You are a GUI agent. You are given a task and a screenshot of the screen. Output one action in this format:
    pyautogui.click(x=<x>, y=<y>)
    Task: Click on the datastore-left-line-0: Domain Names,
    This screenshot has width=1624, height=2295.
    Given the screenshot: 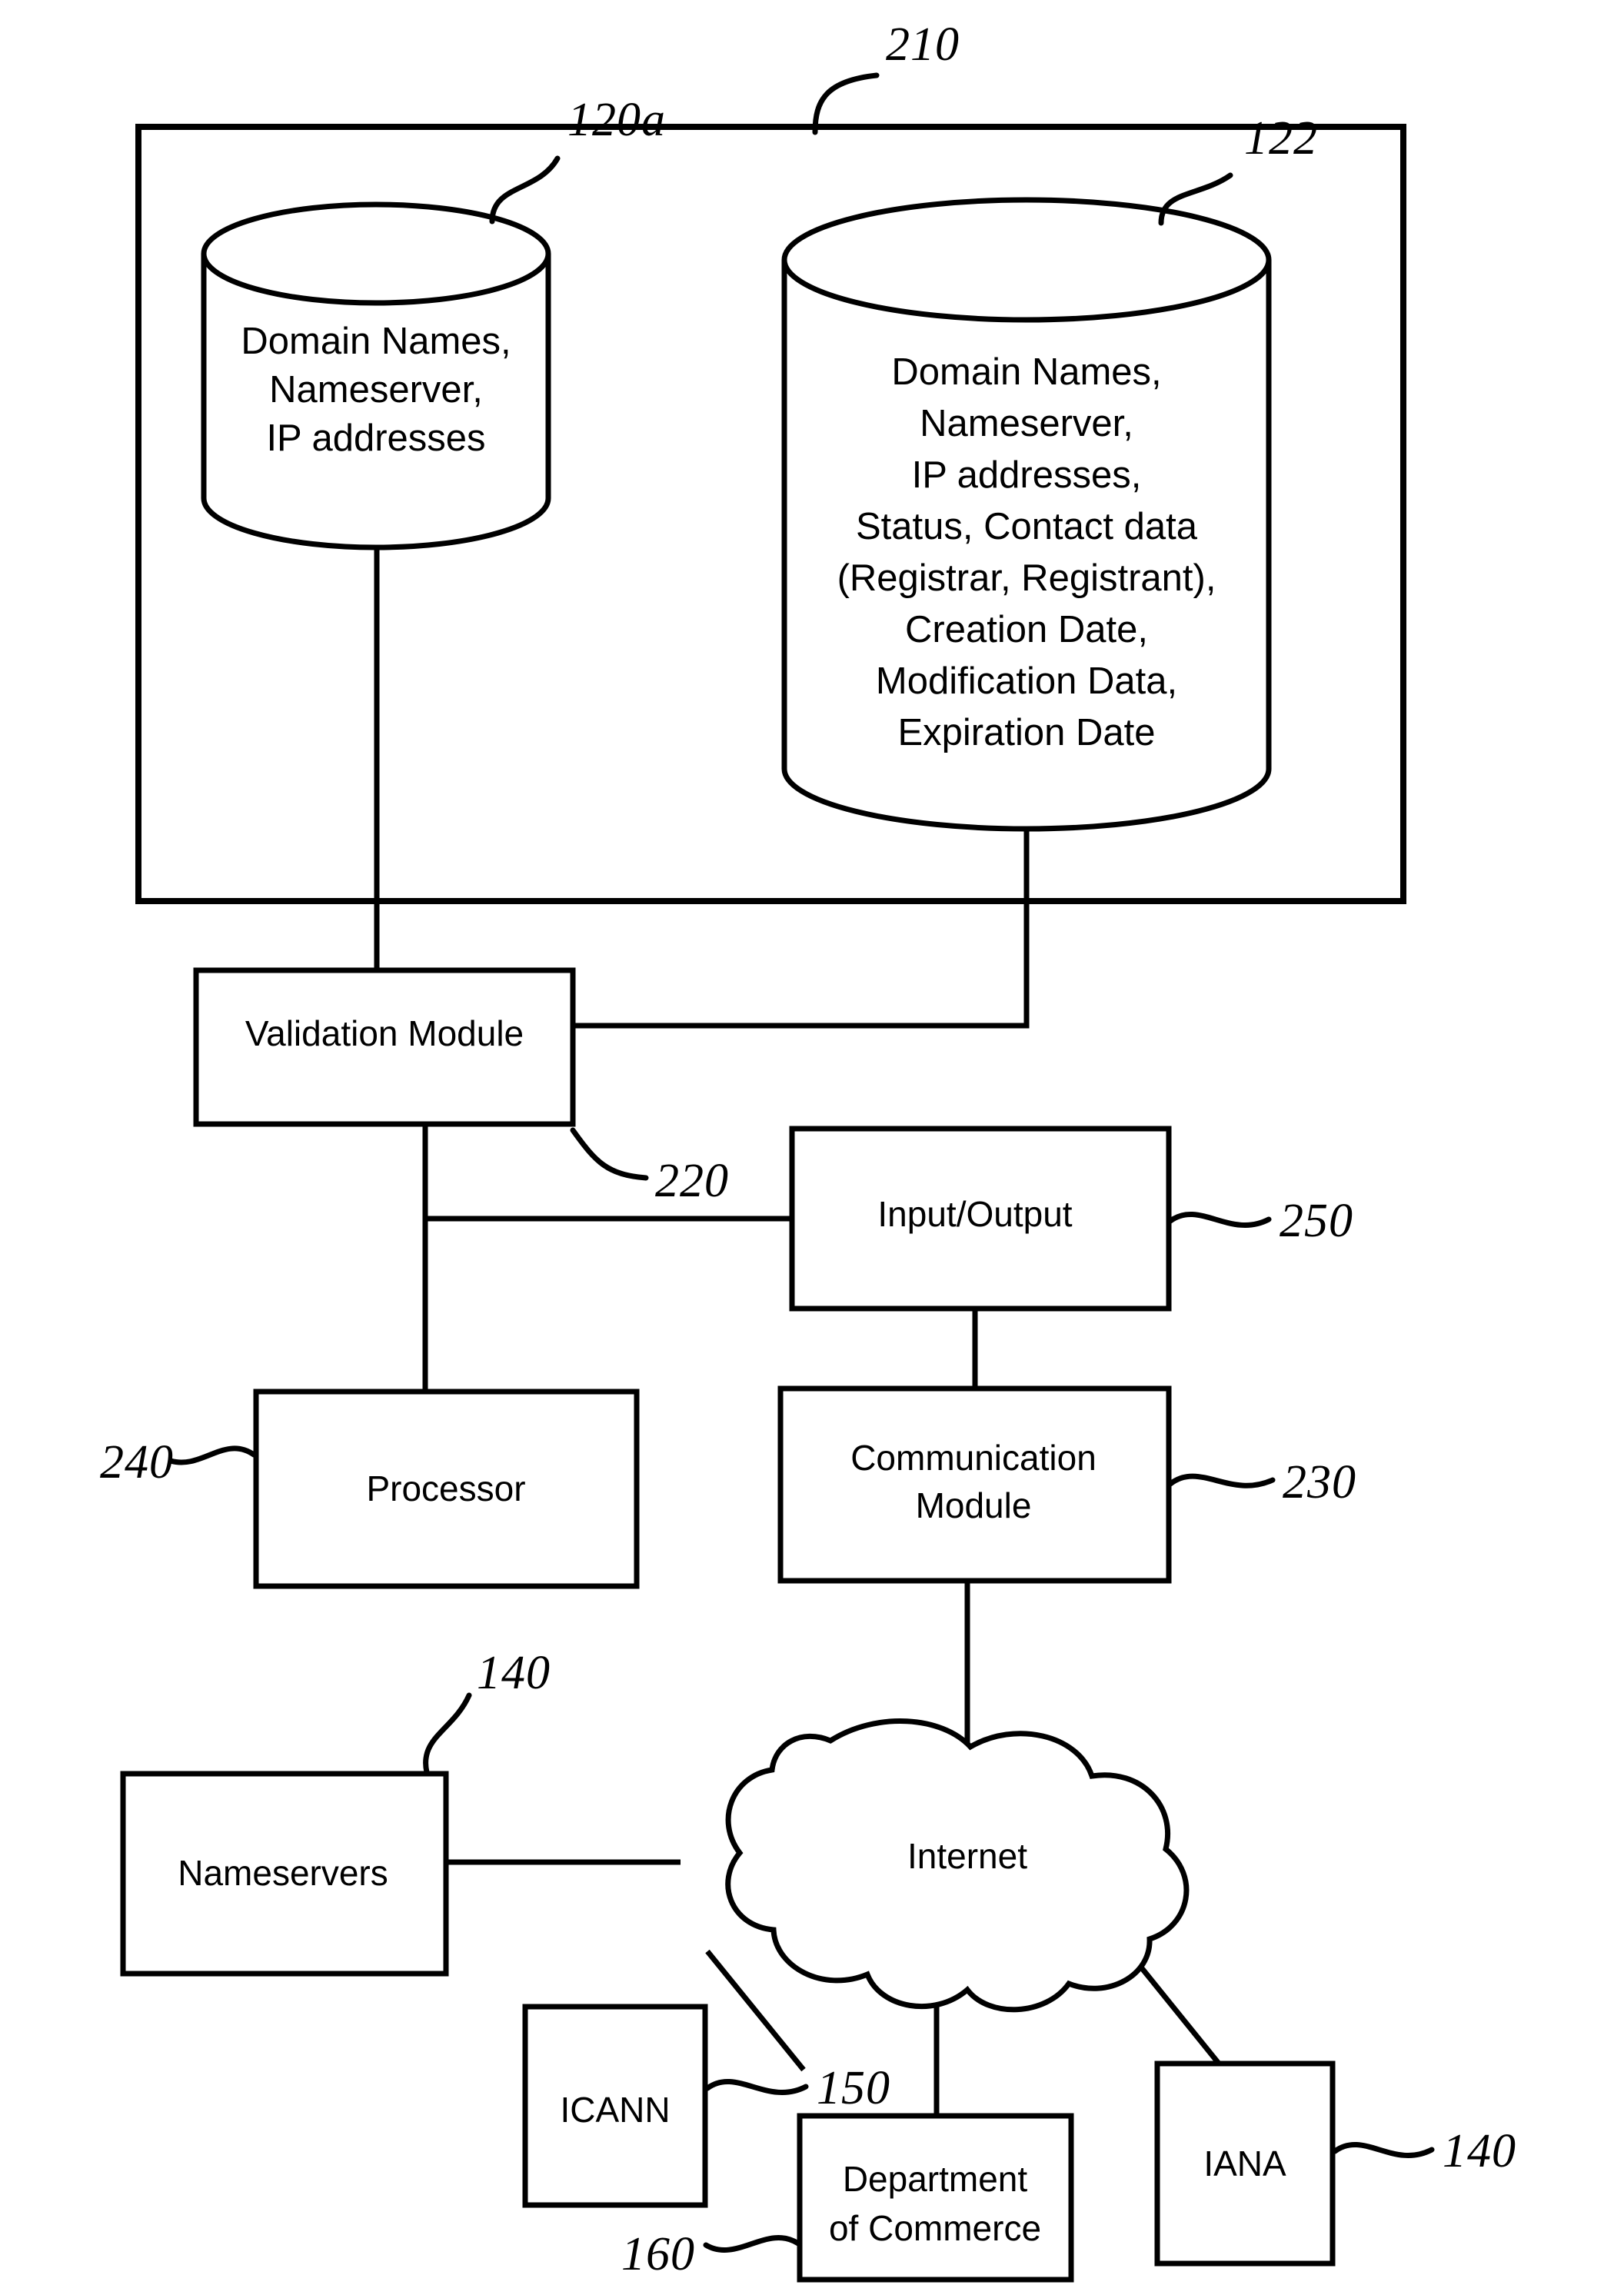 What is the action you would take?
    pyautogui.click(x=376, y=341)
    